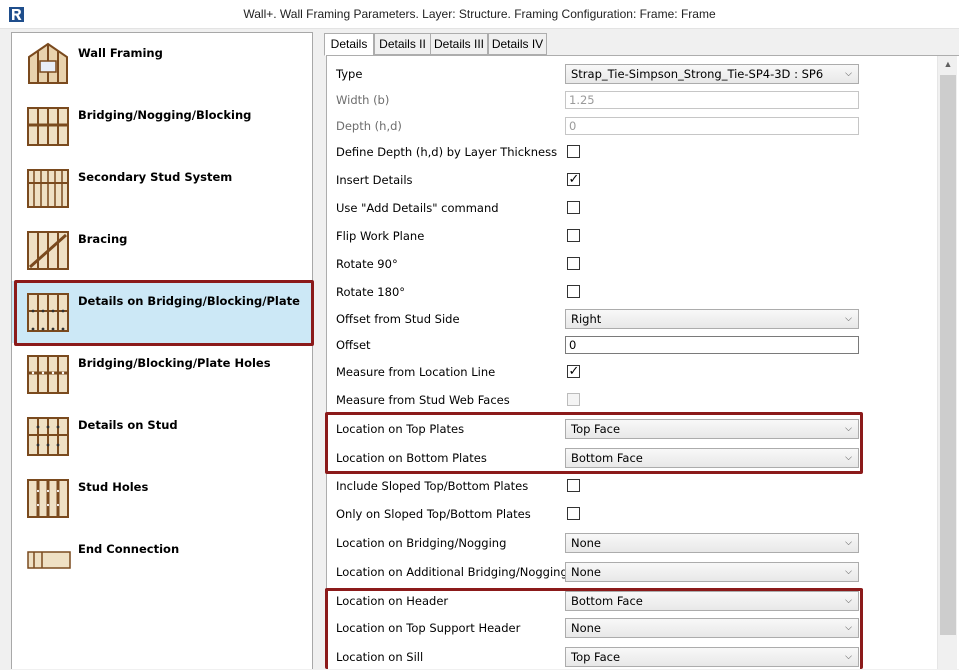 The image size is (959, 670). I want to click on loc-header-dropdown: Bottom Face ⌵, so click(712, 601).